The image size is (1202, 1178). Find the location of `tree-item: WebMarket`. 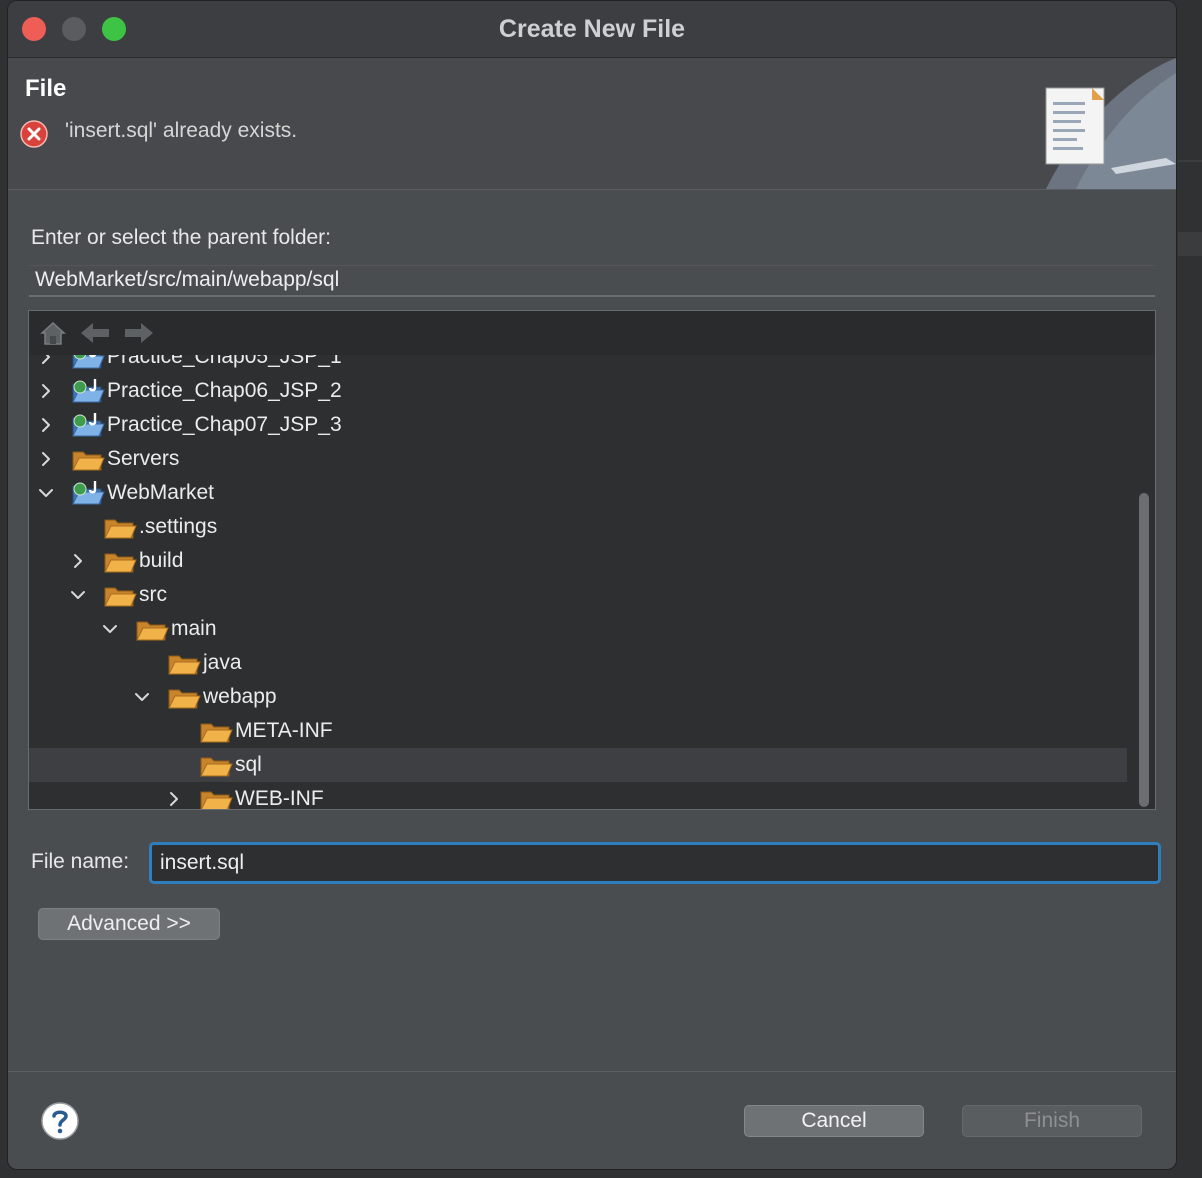

tree-item: WebMarket is located at coordinates (578, 493).